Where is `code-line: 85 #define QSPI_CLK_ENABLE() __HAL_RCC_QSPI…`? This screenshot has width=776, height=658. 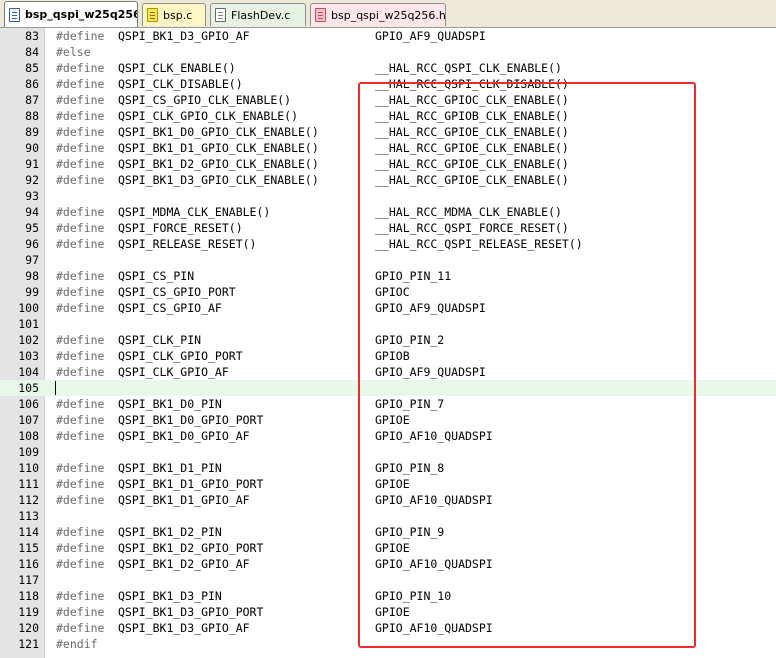 code-line: 85 #define QSPI_CLK_ENABLE() __HAL_RCC_QSPI… is located at coordinates (388, 68).